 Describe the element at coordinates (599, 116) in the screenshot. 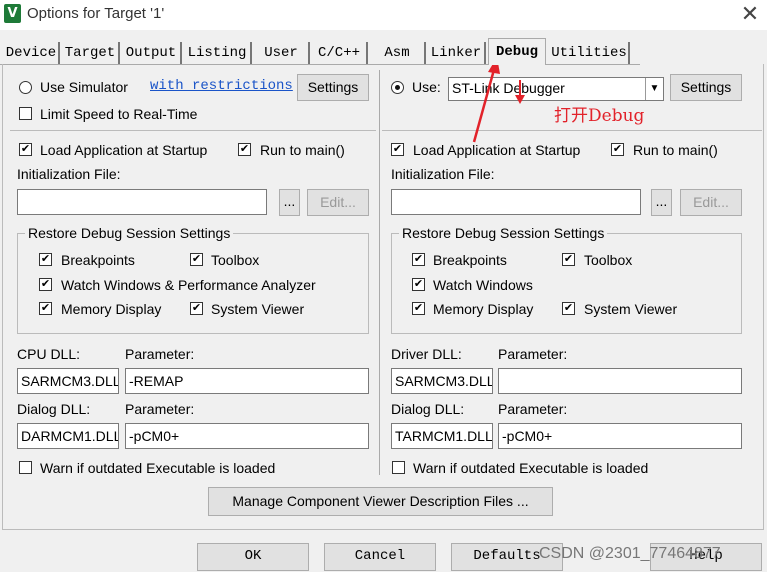

I see `annotation-text: 打开Debug` at that location.